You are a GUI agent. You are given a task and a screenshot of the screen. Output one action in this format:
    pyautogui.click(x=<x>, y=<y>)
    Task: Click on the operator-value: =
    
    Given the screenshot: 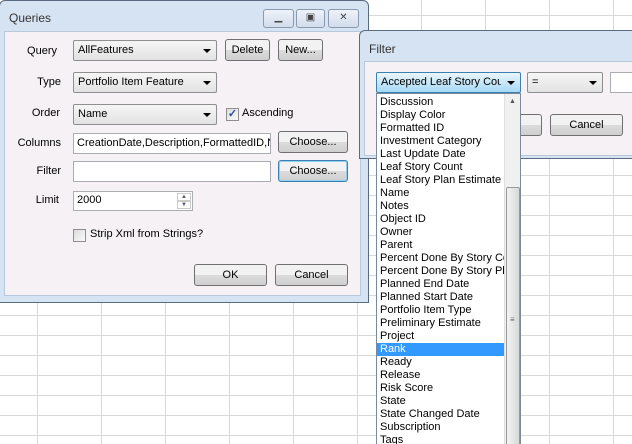 What is the action you would take?
    pyautogui.click(x=535, y=82)
    